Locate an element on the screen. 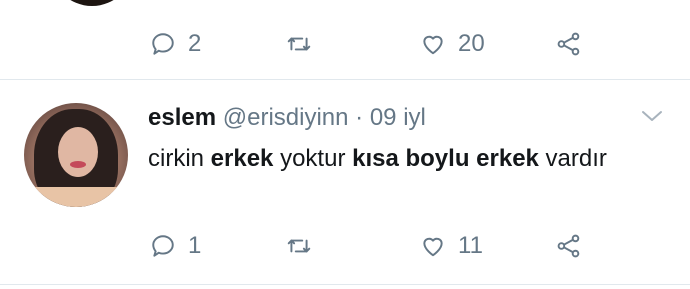  avatar is located at coordinates (76, 155).